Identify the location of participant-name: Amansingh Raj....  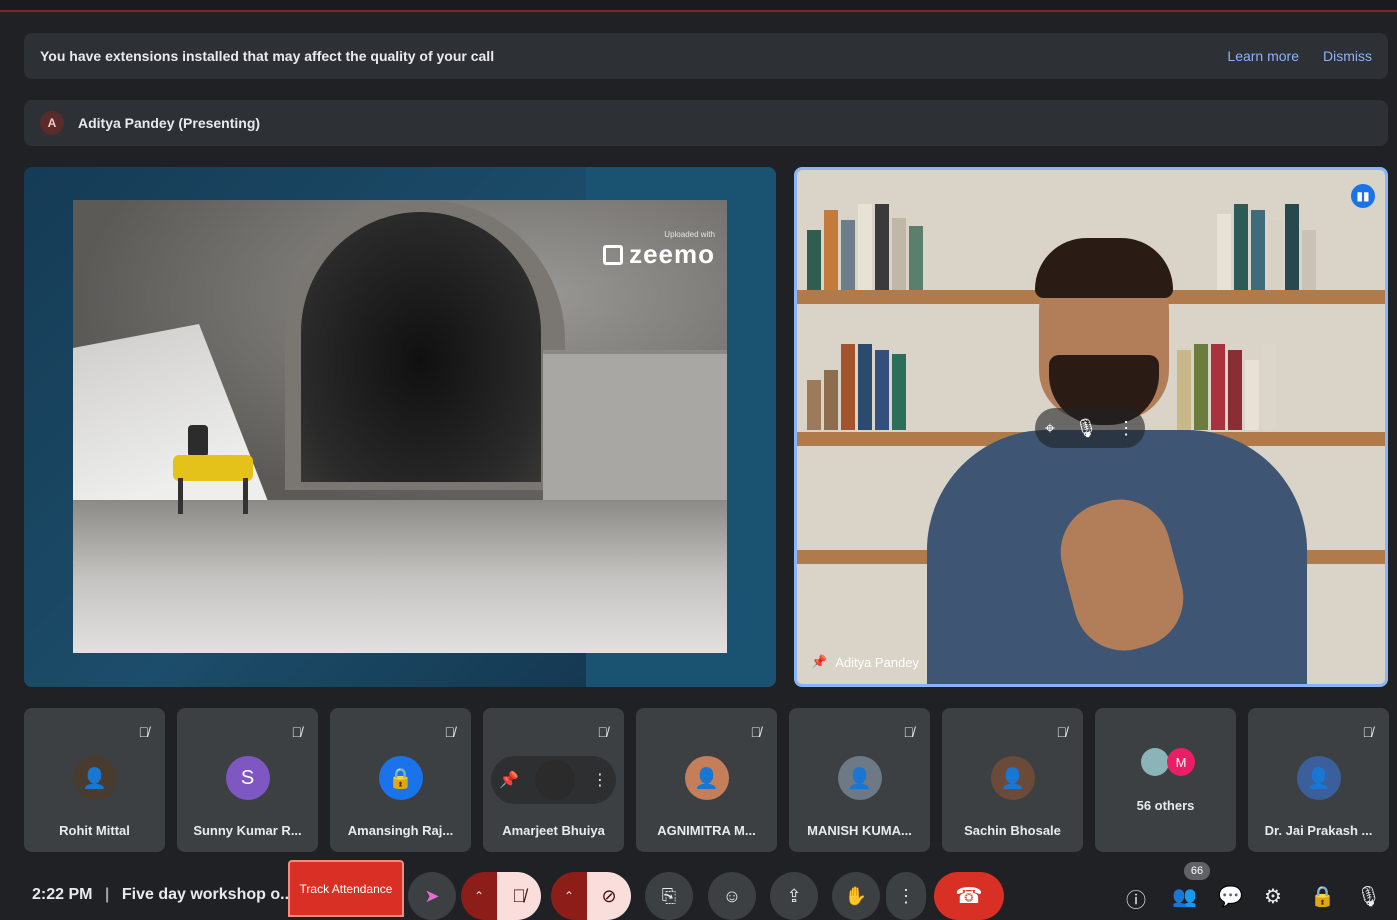
(400, 830).